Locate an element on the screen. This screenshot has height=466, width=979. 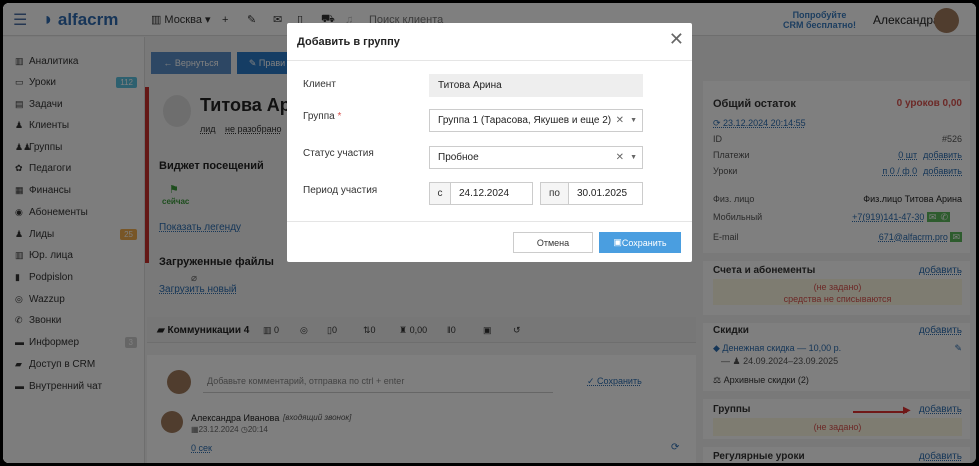
group-select: Группа 1 (Тарасова, Якушев и еще 2) ✕ ▼ is located at coordinates (536, 120).